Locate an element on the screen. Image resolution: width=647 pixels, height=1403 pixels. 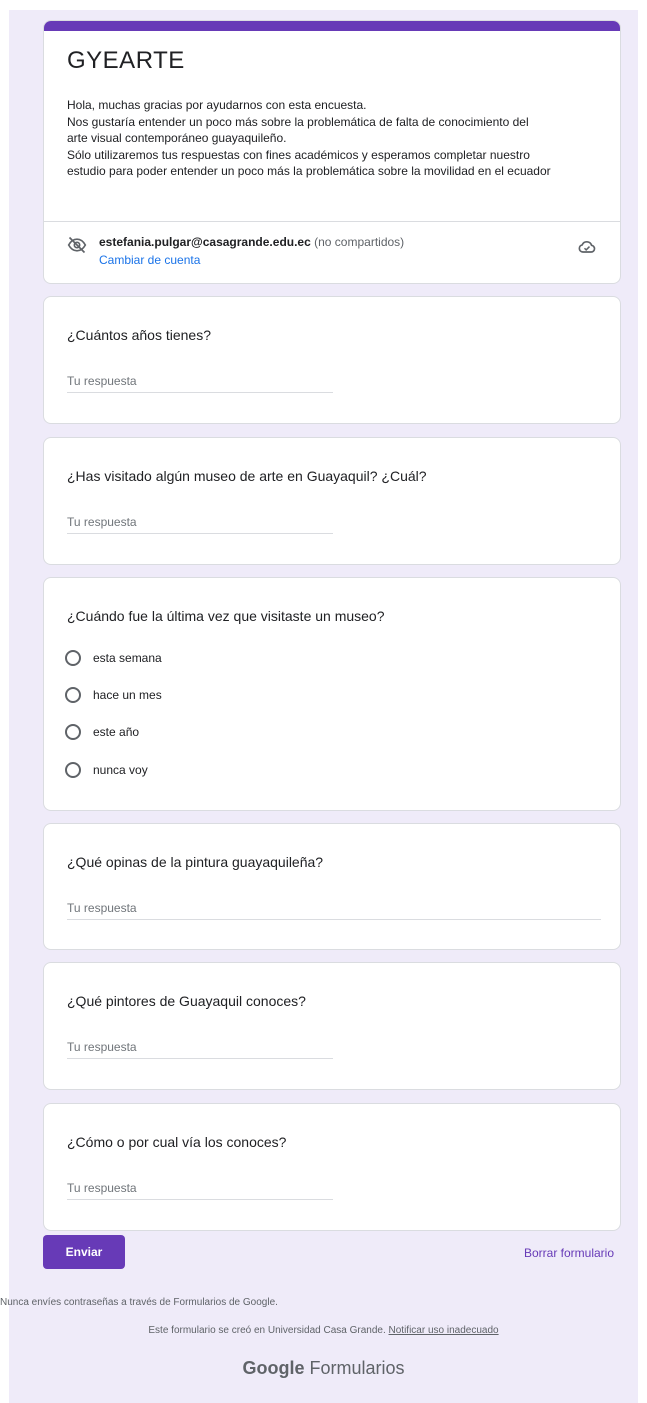
radio-label: esta semana is located at coordinates (127, 658).